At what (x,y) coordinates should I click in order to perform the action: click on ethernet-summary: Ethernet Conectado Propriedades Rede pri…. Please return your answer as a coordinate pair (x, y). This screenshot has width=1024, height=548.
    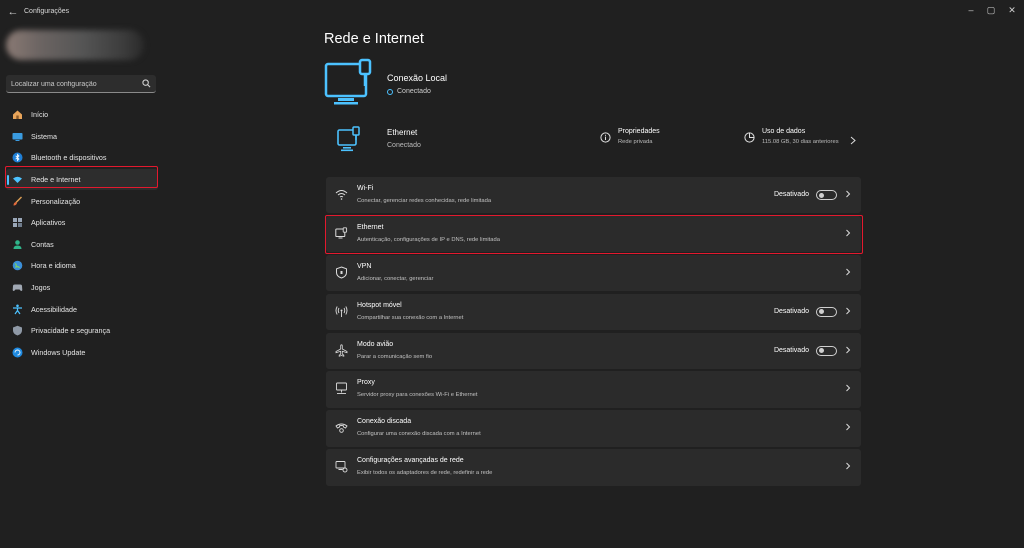
    Looking at the image, I should click on (594, 140).